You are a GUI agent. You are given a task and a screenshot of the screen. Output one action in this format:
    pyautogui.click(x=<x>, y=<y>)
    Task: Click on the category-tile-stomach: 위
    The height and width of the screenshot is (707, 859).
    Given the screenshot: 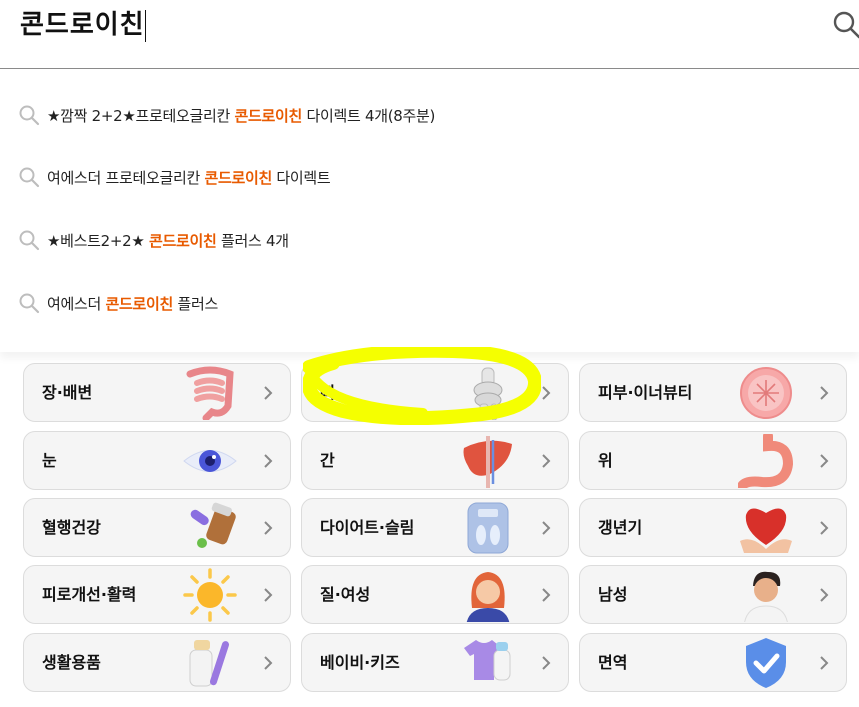 What is the action you would take?
    pyautogui.click(x=713, y=460)
    